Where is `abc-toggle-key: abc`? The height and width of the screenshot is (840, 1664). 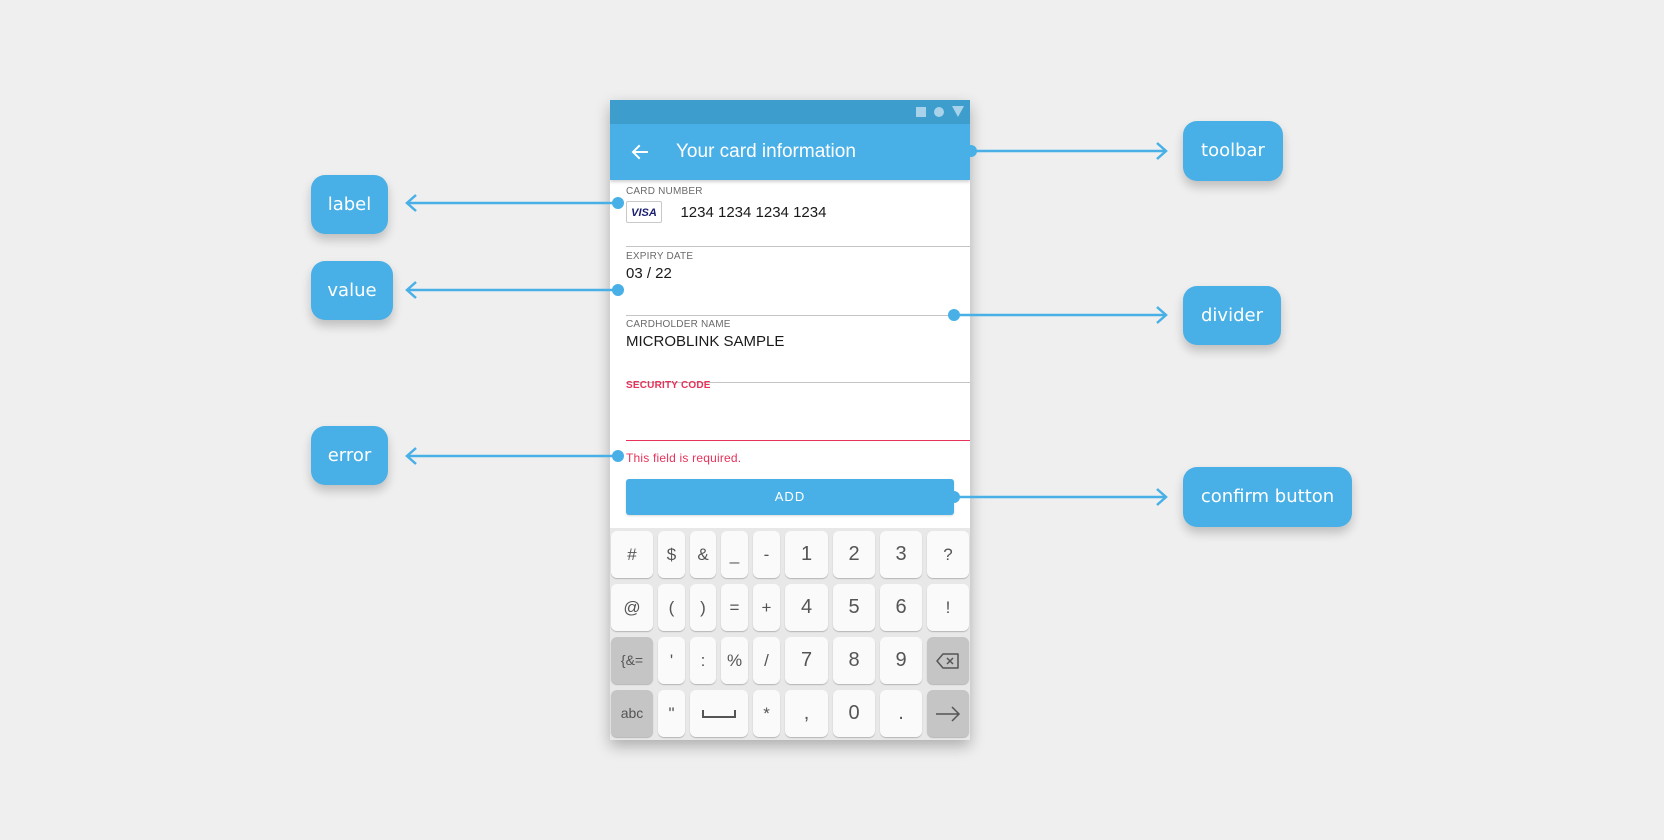
abc-toggle-key: abc is located at coordinates (632, 713).